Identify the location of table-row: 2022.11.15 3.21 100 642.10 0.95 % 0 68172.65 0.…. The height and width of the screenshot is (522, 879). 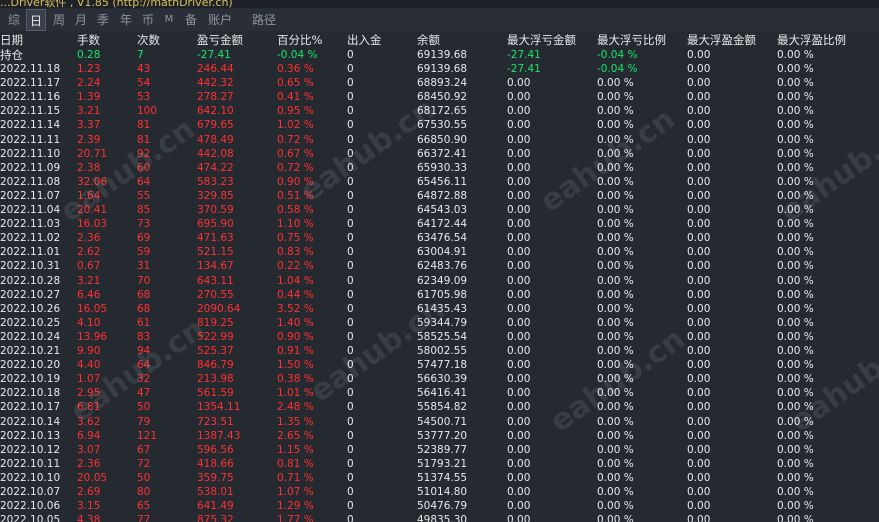
(439, 111).